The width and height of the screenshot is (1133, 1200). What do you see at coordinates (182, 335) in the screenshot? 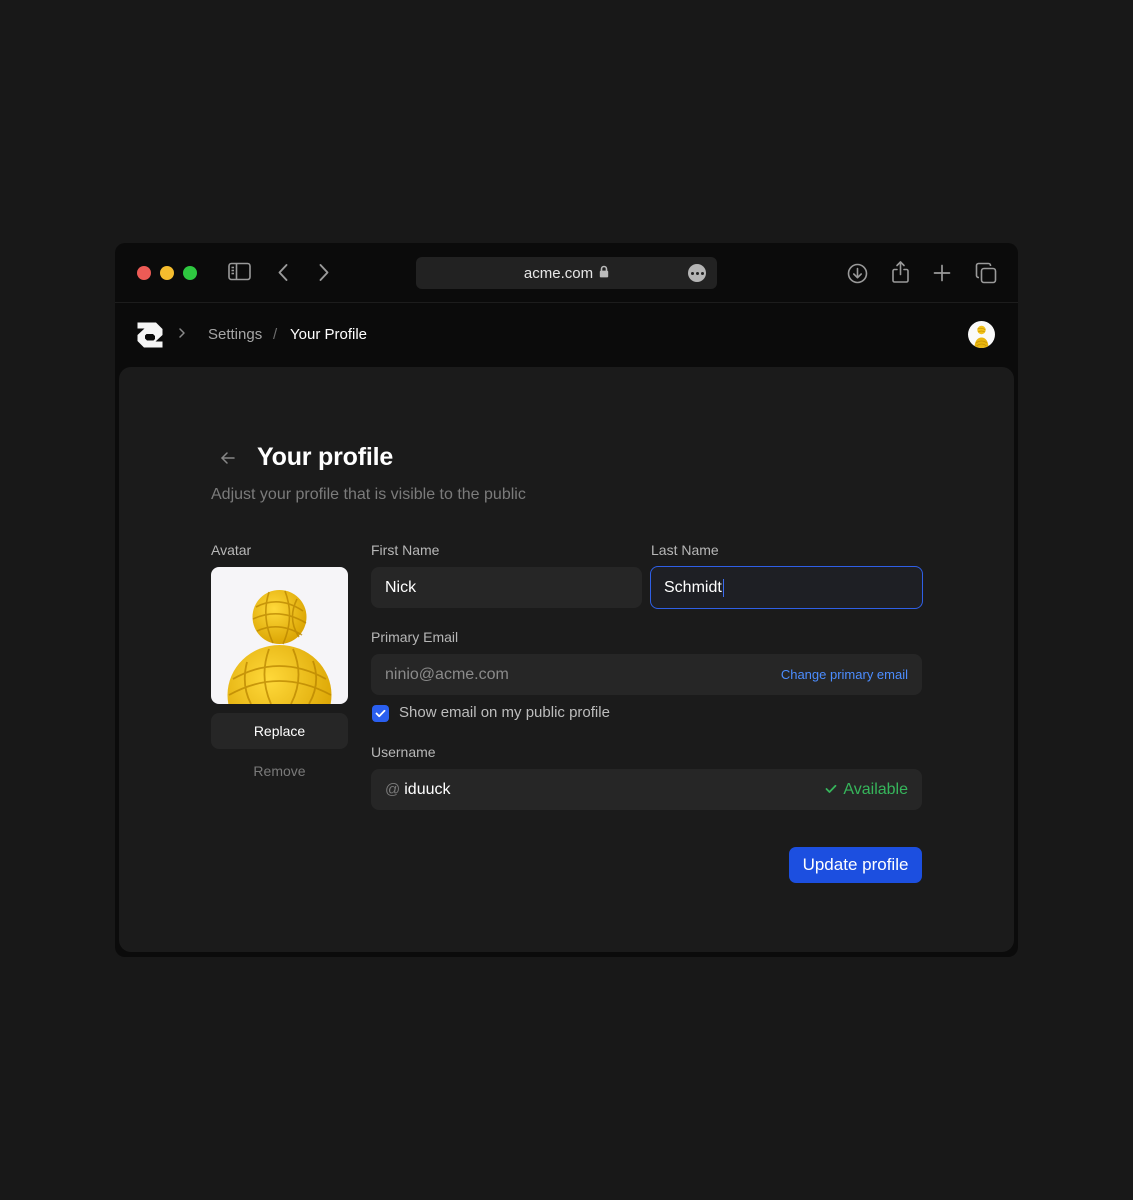
I see `breadcrumb-chevron-icon` at bounding box center [182, 335].